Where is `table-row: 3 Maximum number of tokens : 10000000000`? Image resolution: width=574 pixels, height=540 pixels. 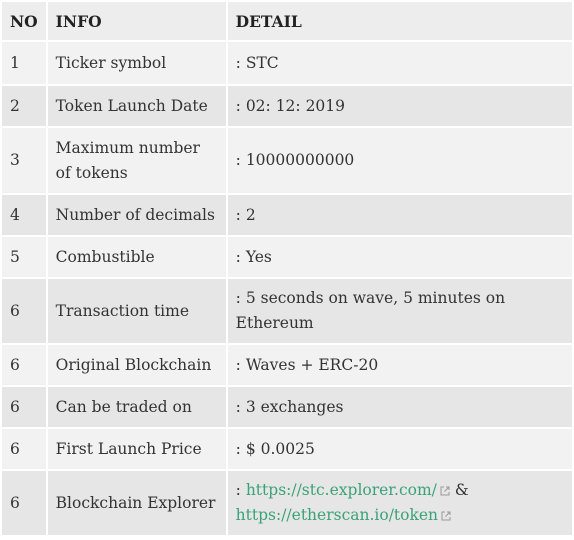 table-row: 3 Maximum number of tokens : 10000000000 is located at coordinates (287, 160).